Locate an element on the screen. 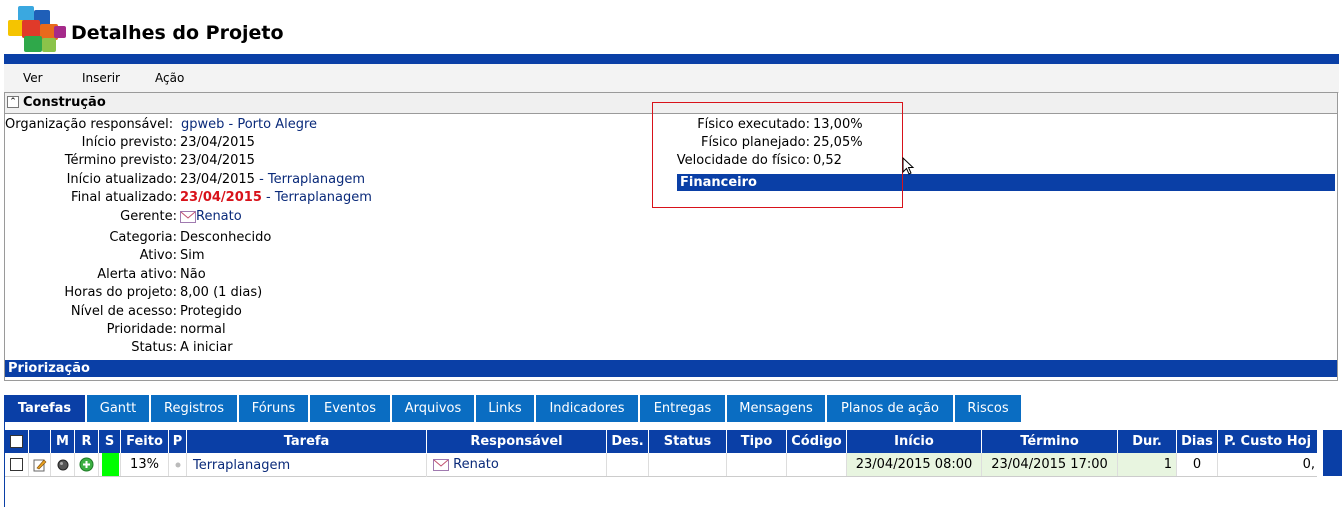 This screenshot has height=507, width=1342. final-tarefa-link: - Terraplanagem is located at coordinates (317, 197).